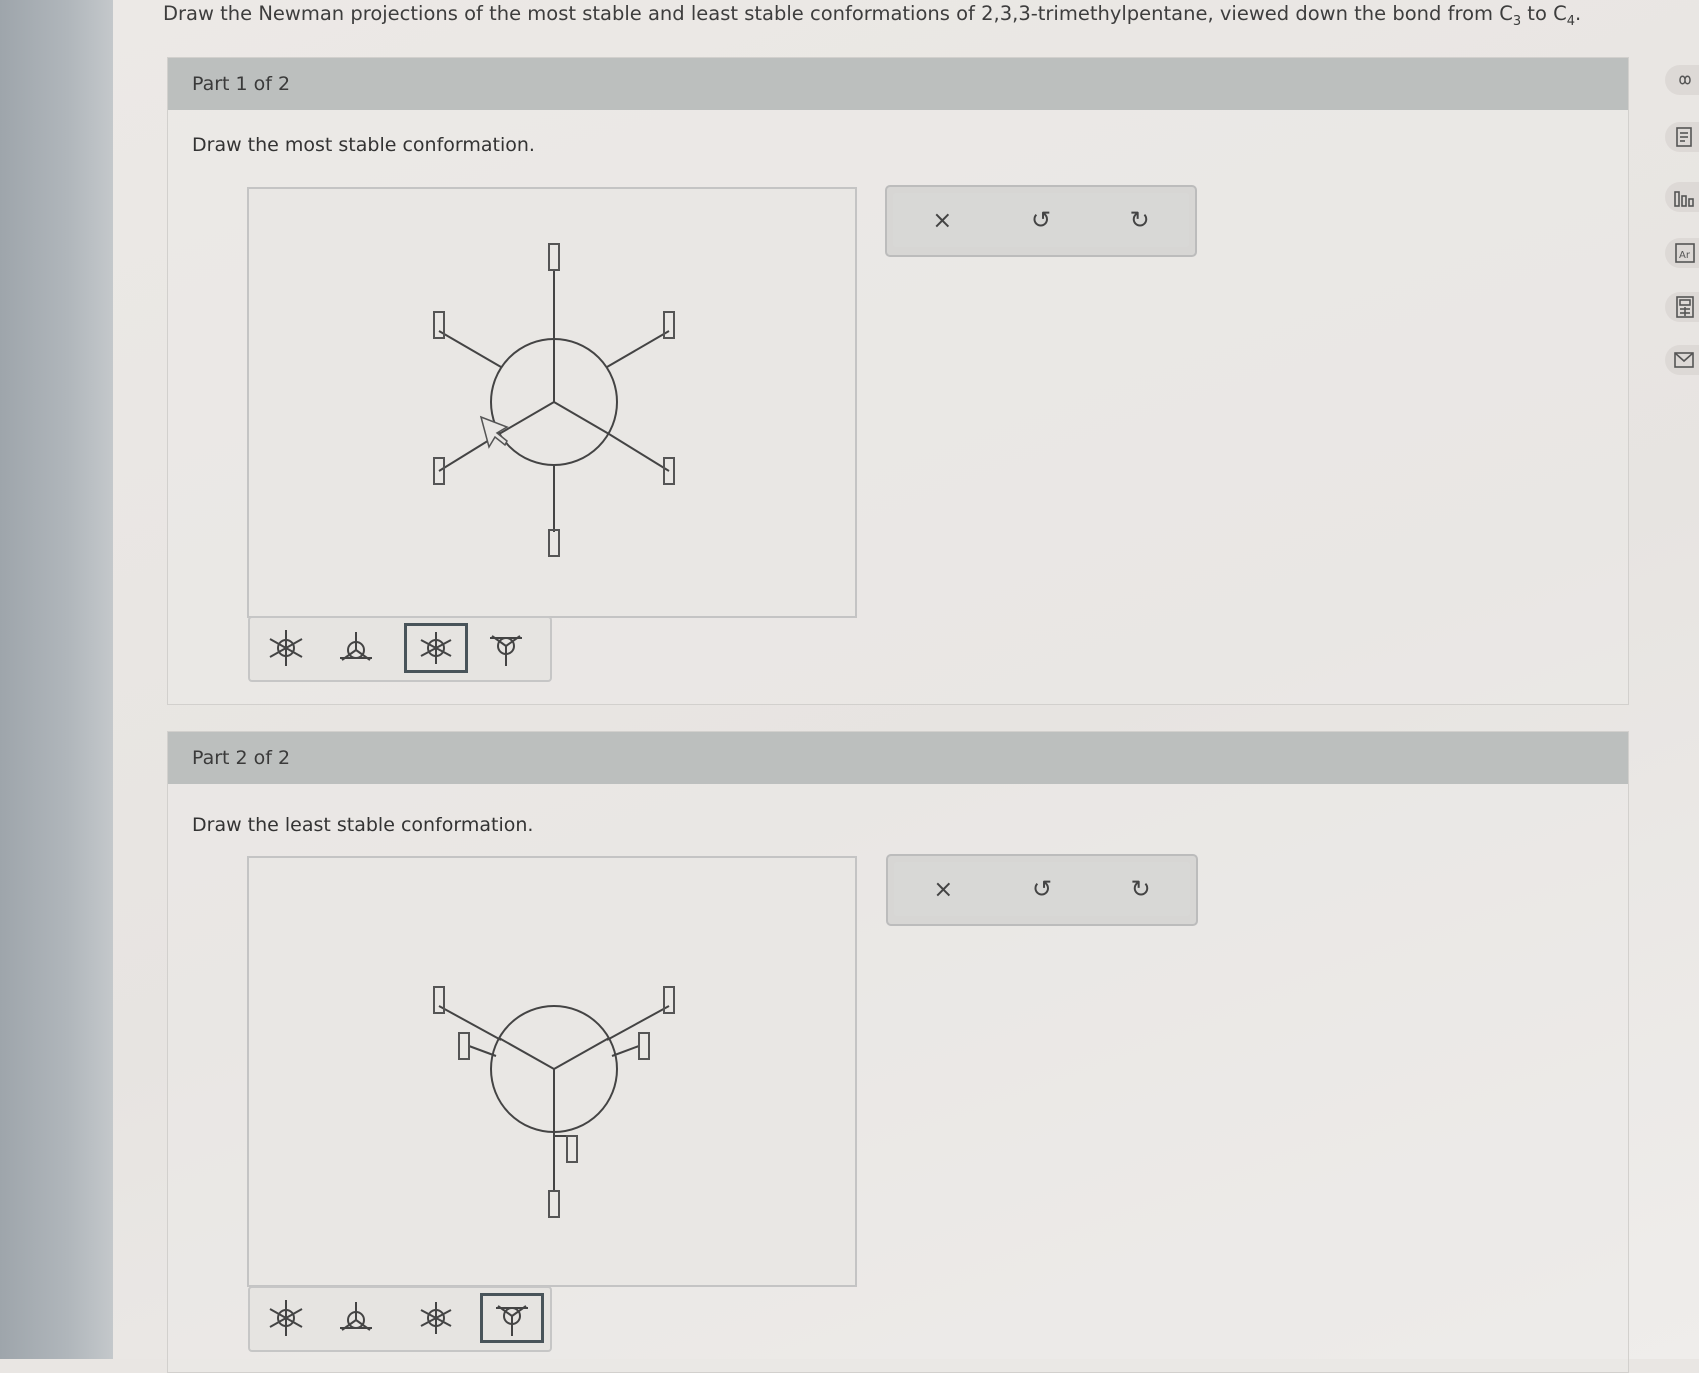  I want to click on bar-chart-icon, so click(1682, 197).